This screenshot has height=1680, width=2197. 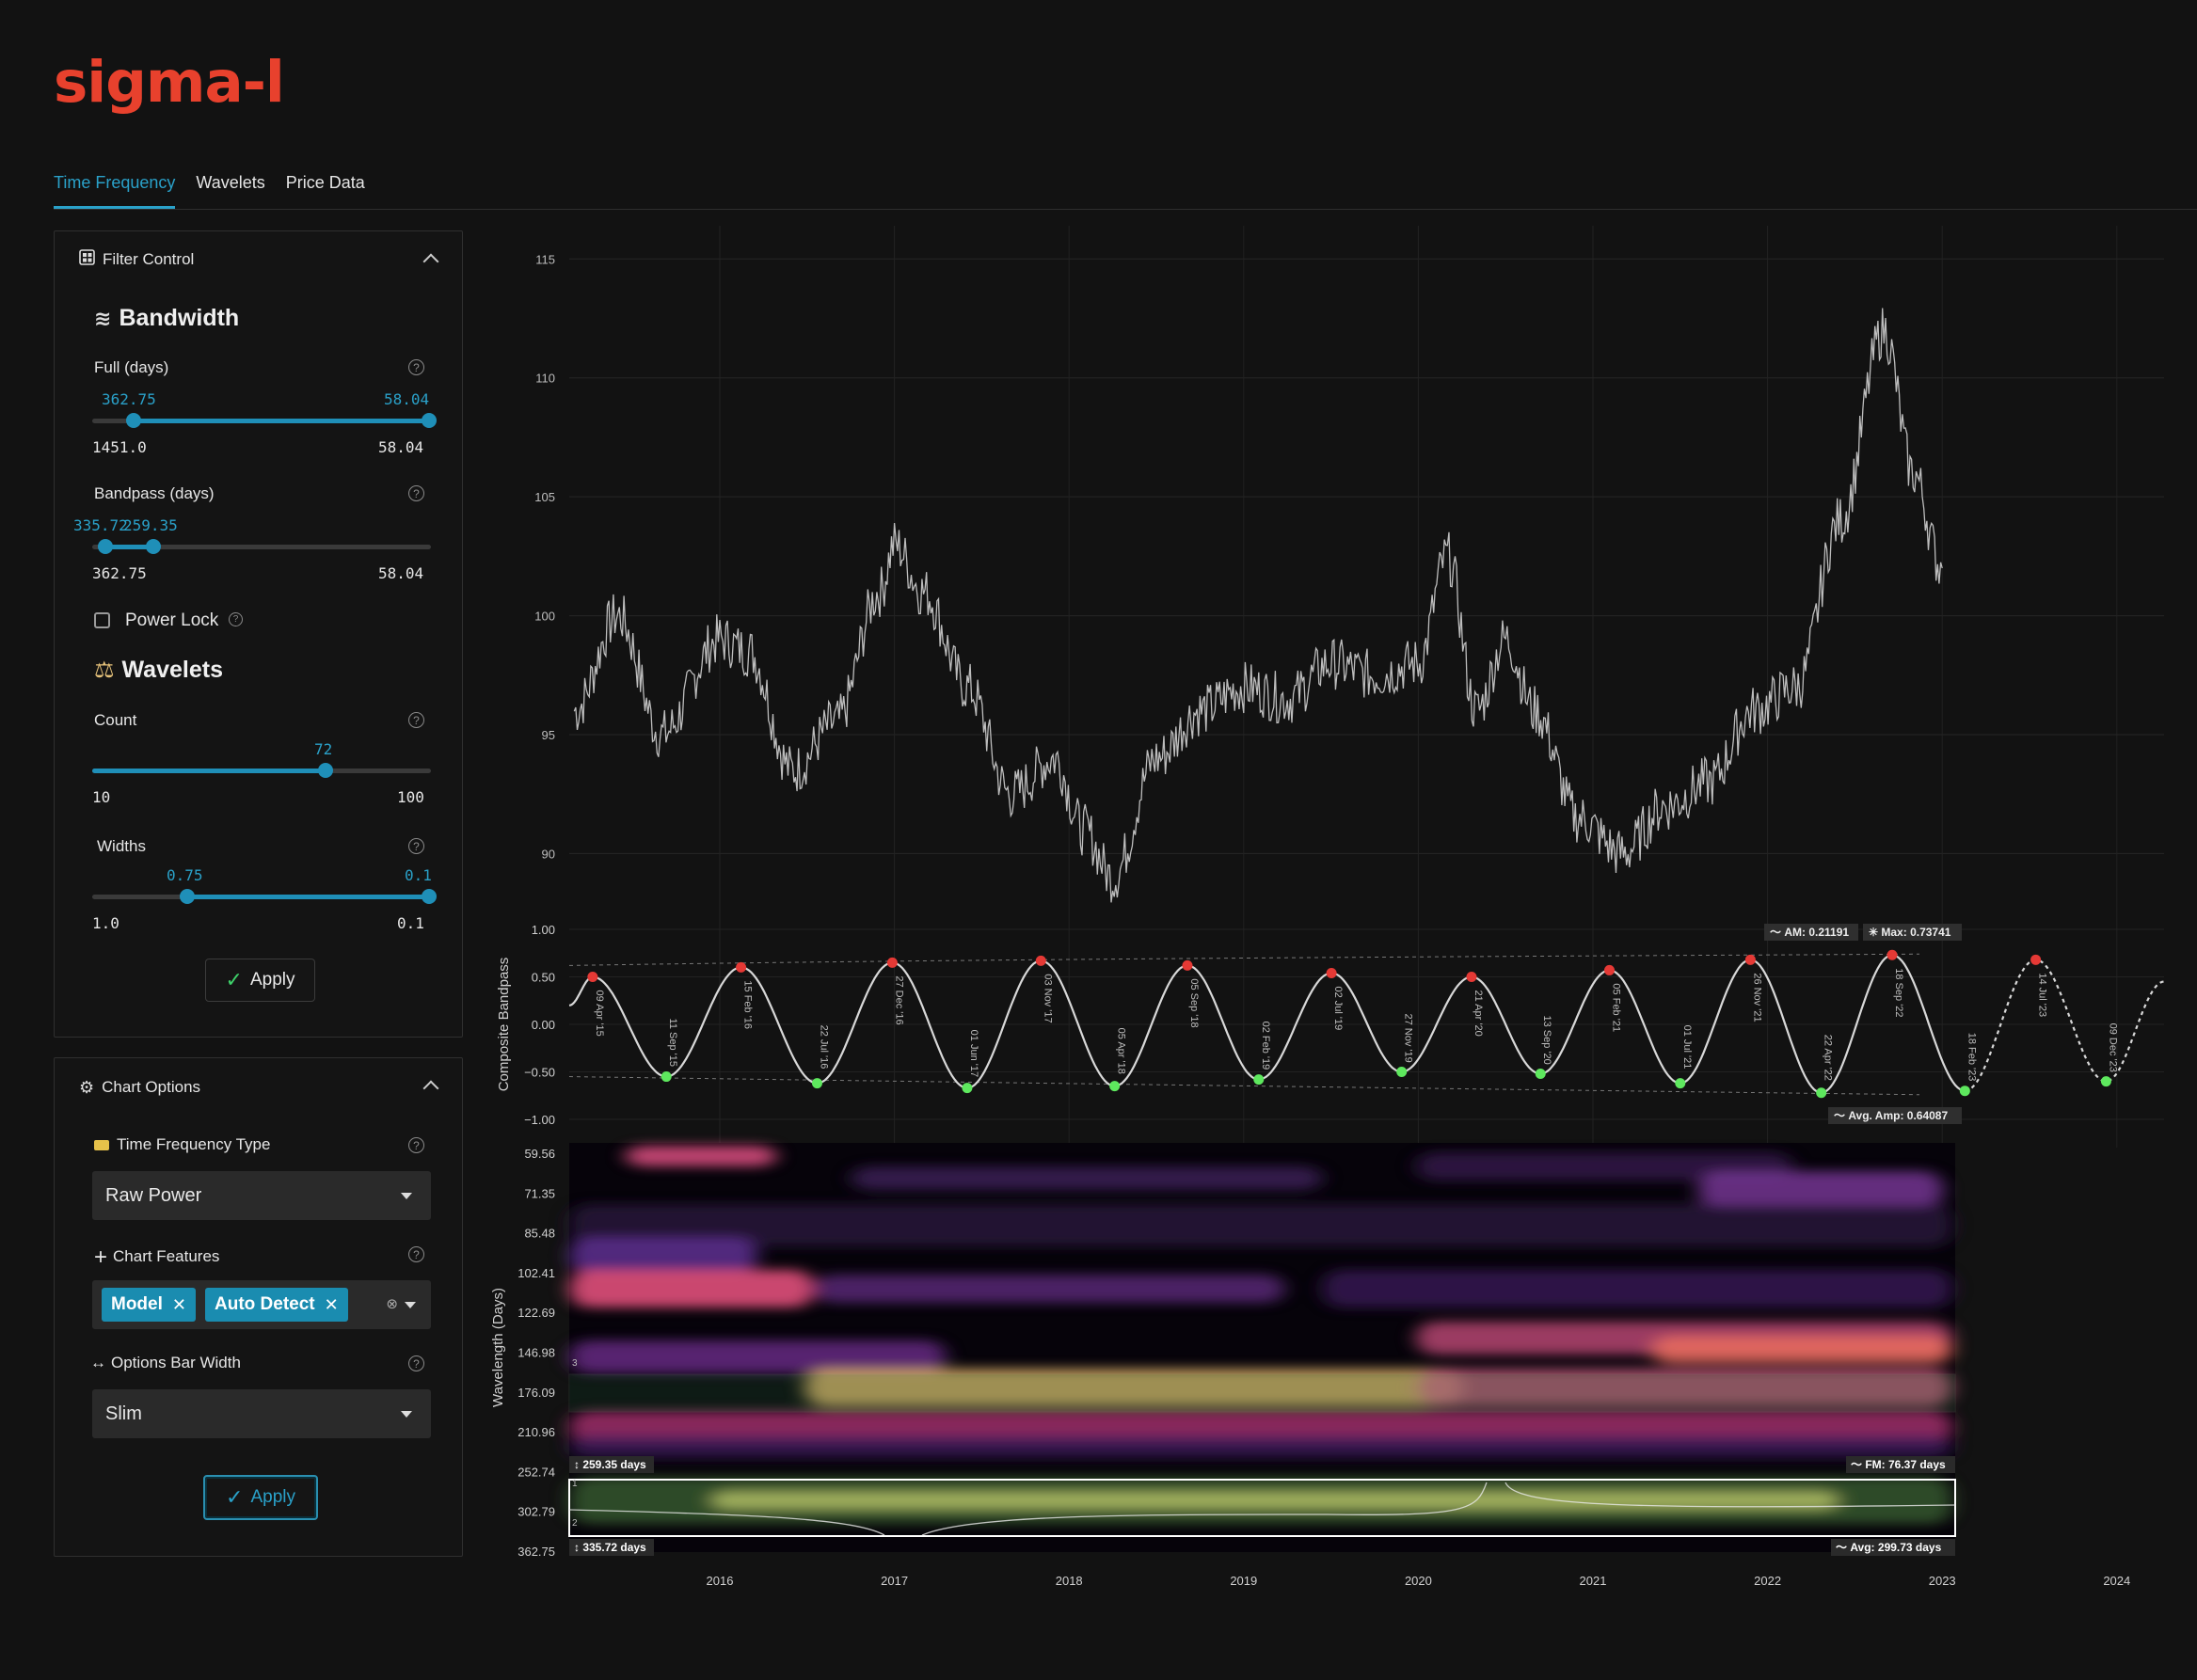 I want to click on full-high-value: 58.04, so click(x=407, y=399).